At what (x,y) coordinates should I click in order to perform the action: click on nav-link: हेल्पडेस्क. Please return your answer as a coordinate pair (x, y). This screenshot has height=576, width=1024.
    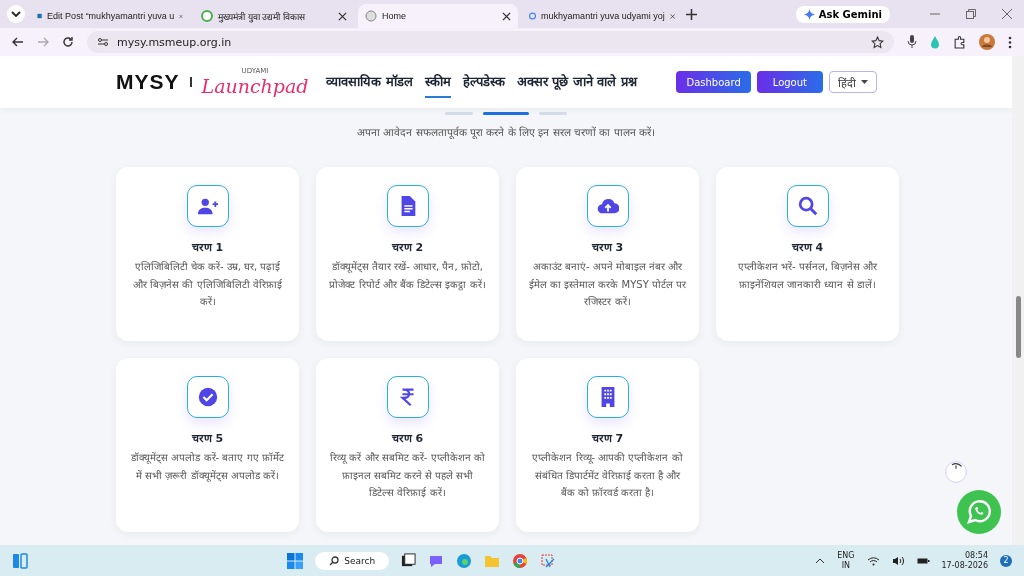
    Looking at the image, I should click on (483, 82).